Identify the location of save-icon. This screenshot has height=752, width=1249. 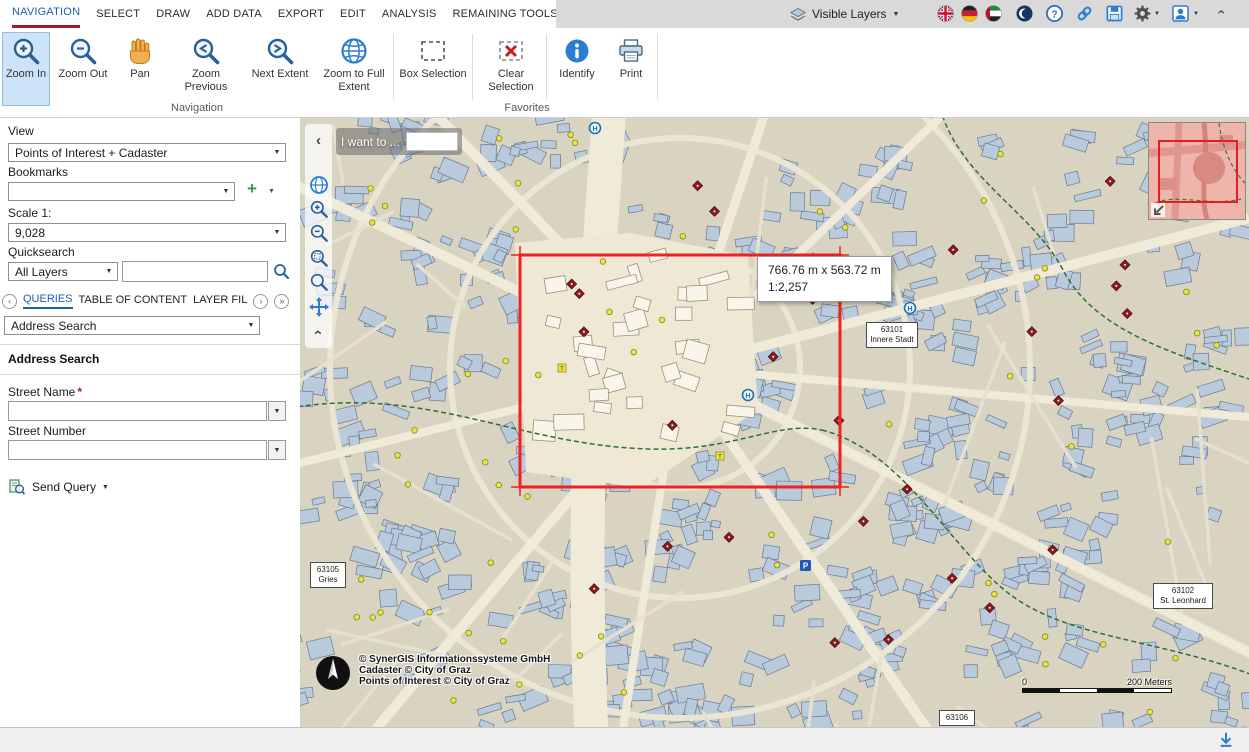
(1114, 13).